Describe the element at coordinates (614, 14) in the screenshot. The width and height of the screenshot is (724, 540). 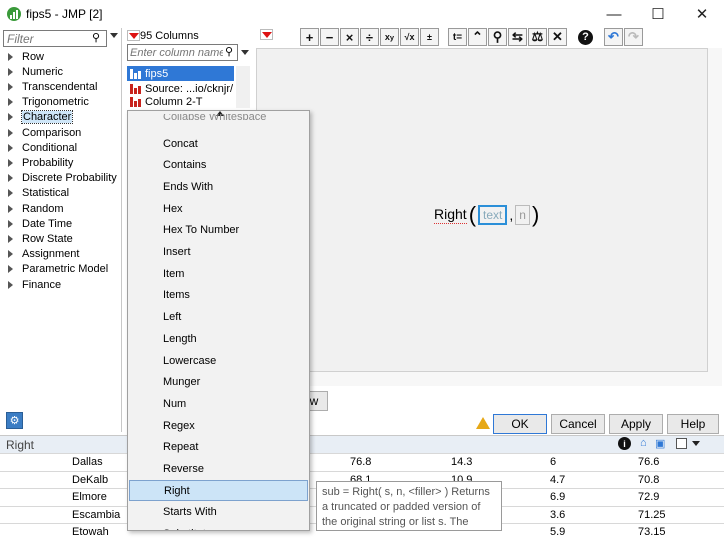
I see `minimize-icon: —` at that location.